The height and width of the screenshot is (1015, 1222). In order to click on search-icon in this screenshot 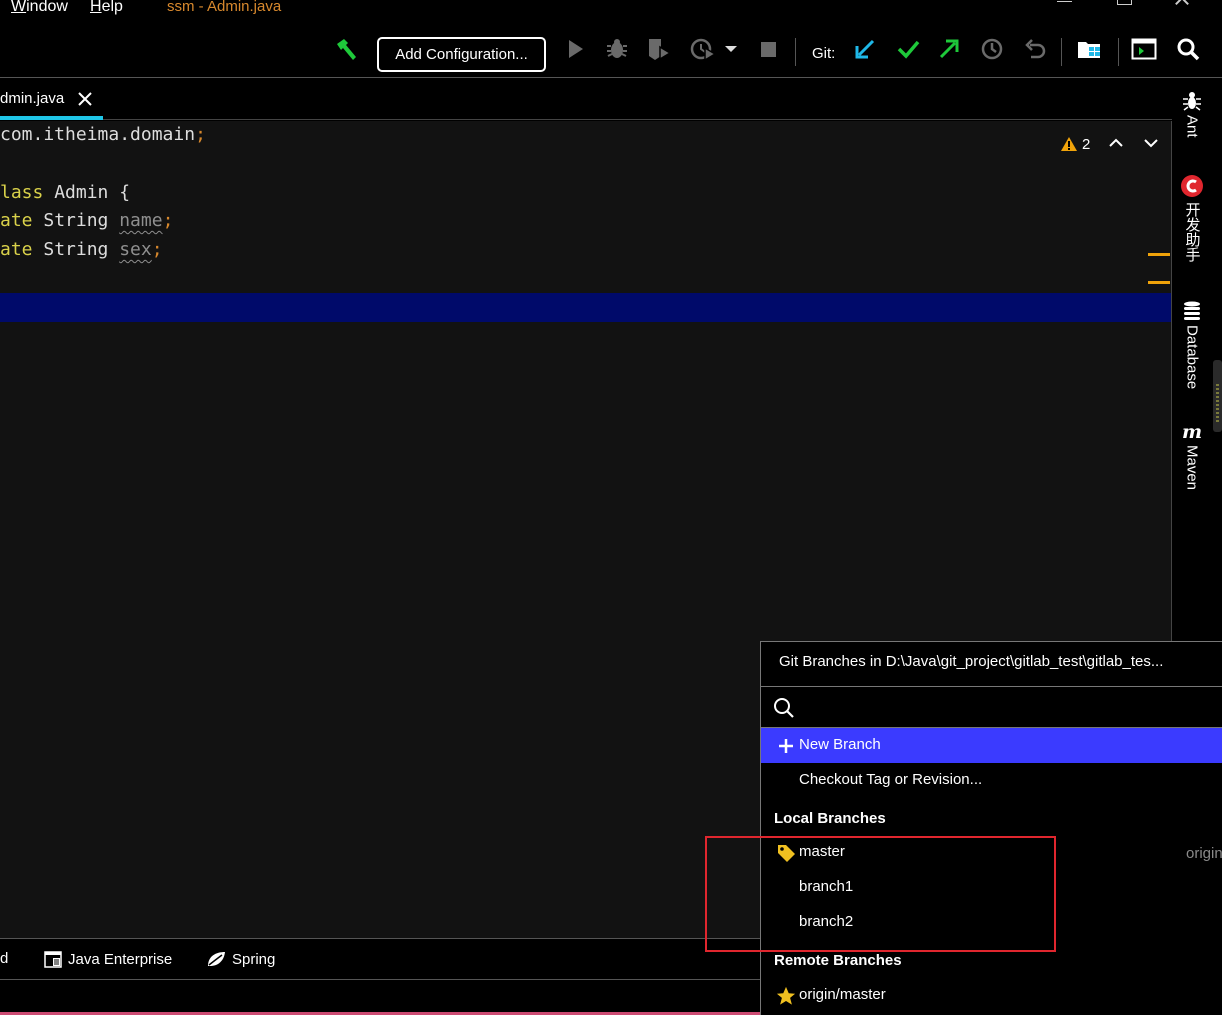, I will do `click(784, 708)`.